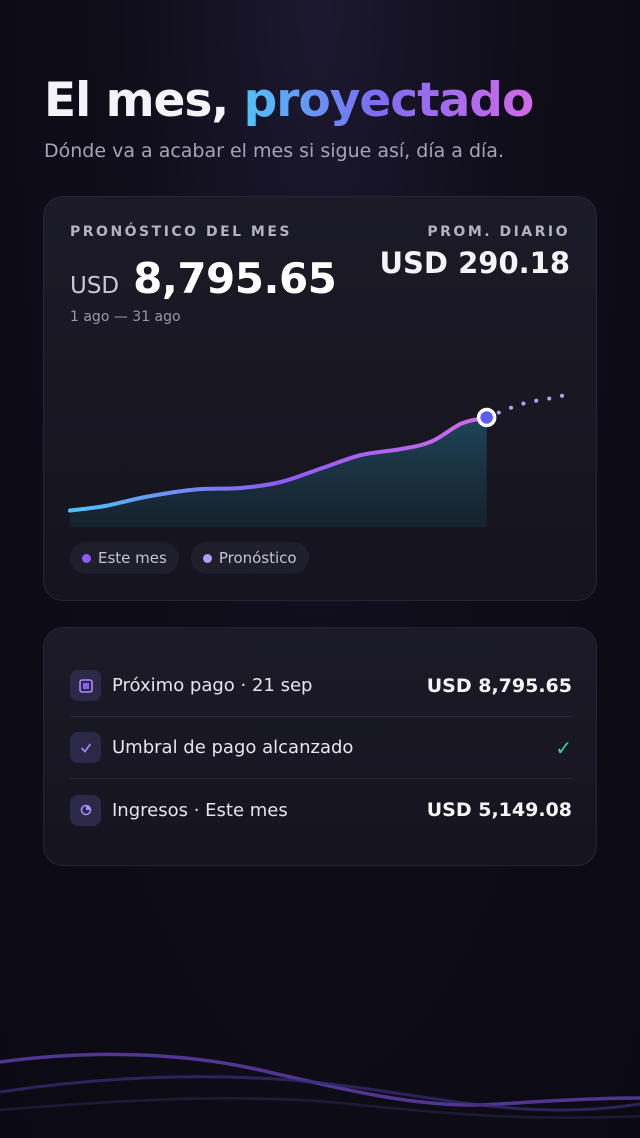 The height and width of the screenshot is (1138, 640). I want to click on calendar-icon, so click(85, 685).